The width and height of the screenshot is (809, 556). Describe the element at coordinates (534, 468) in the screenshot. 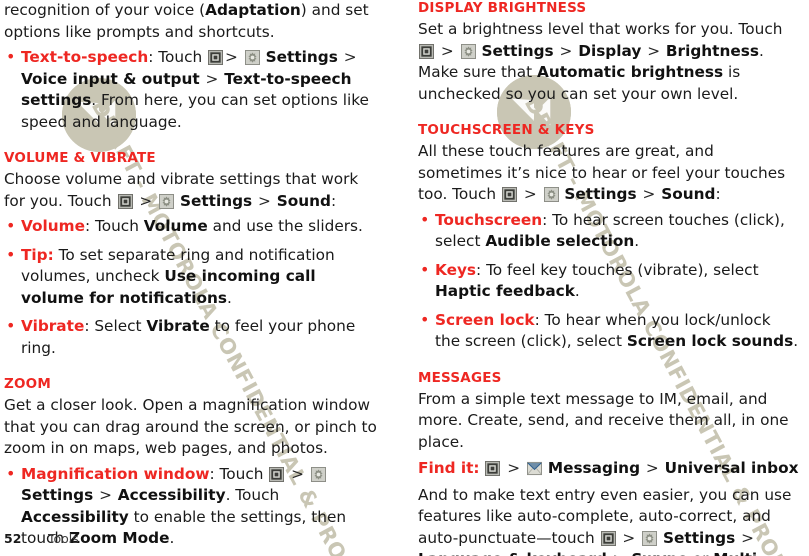

I see `messaging-envelope-icon` at that location.